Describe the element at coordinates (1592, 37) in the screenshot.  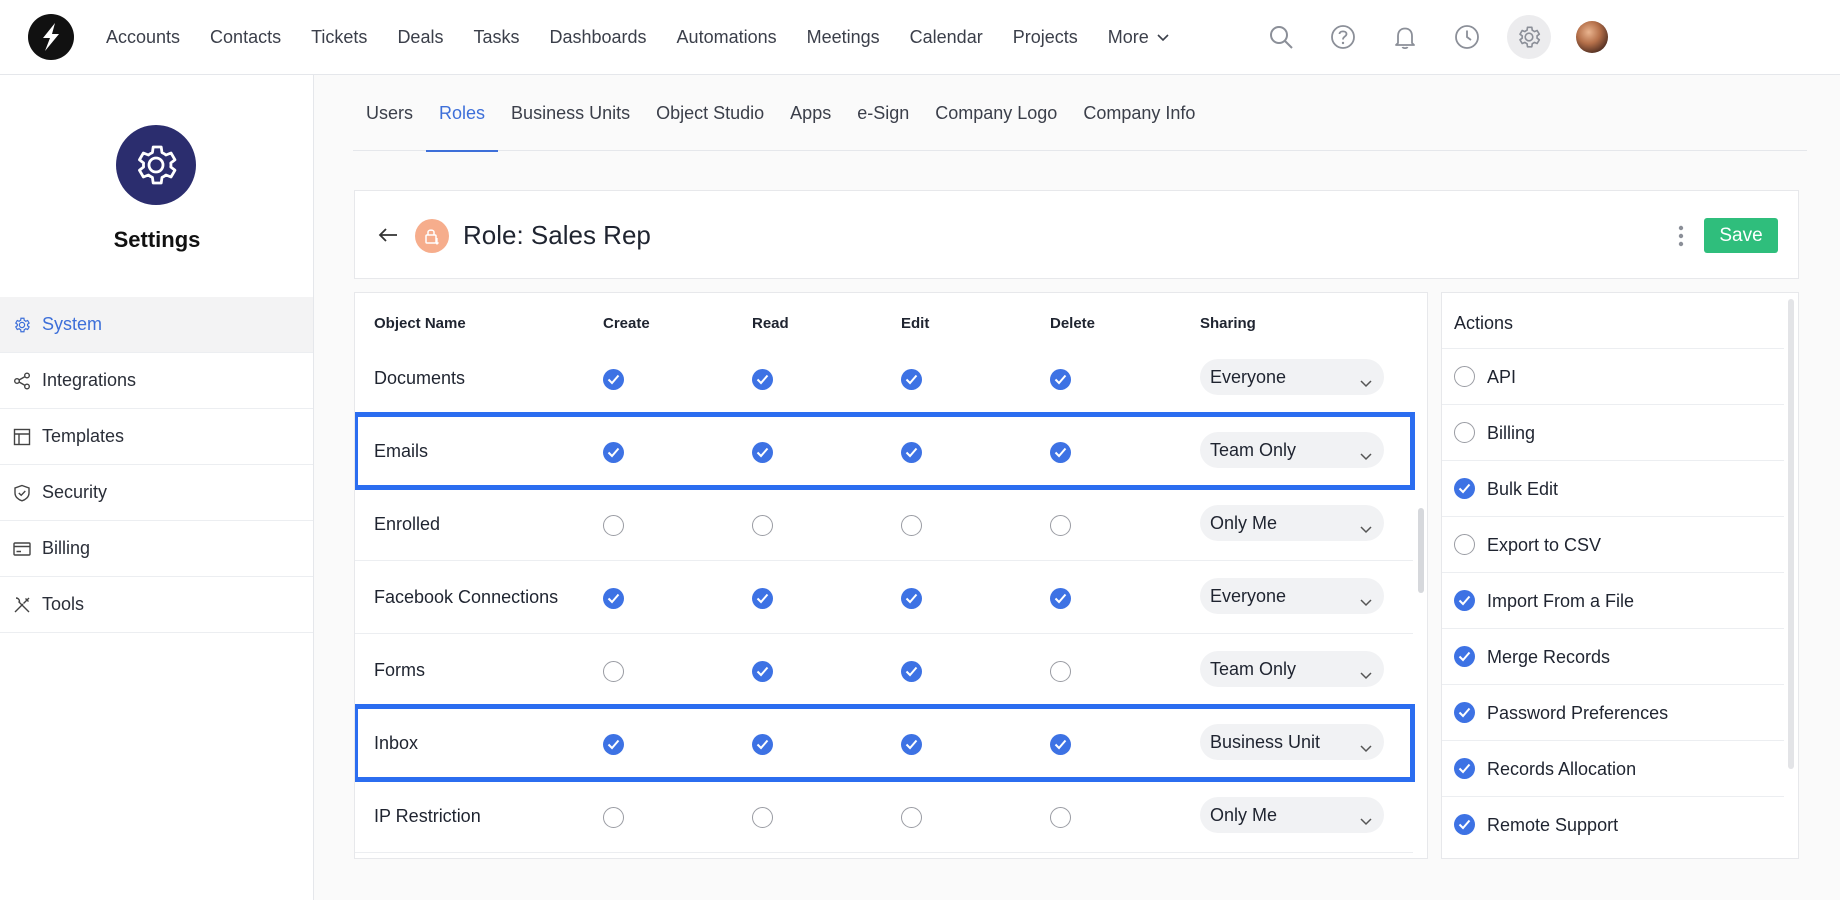
I see `avatar` at that location.